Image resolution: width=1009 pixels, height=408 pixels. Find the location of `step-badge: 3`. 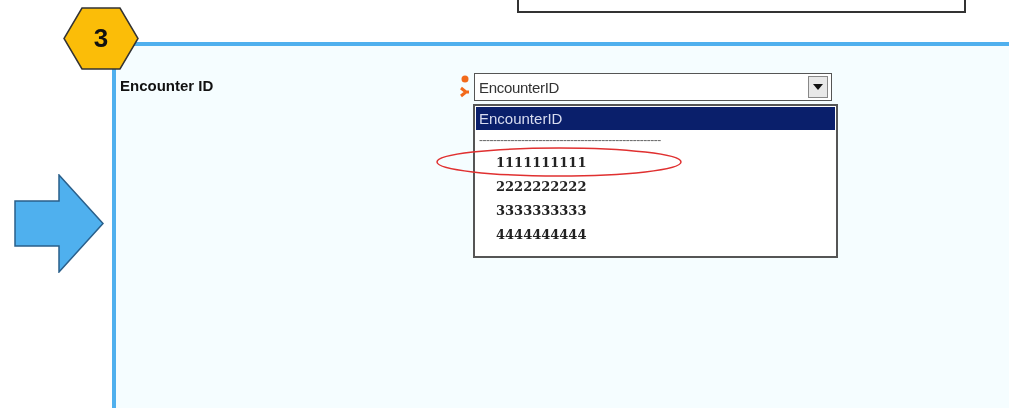

step-badge: 3 is located at coordinates (101, 38).